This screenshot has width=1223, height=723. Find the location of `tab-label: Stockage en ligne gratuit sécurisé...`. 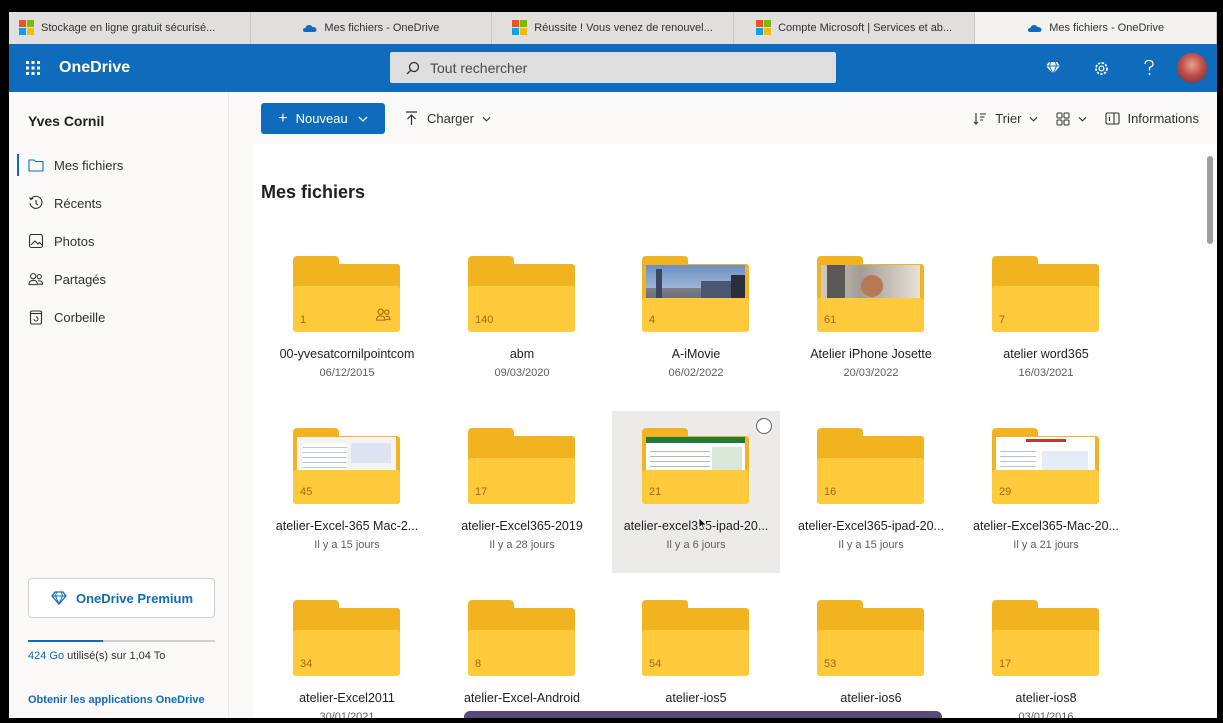

tab-label: Stockage en ligne gratuit sécurisé... is located at coordinates (128, 28).